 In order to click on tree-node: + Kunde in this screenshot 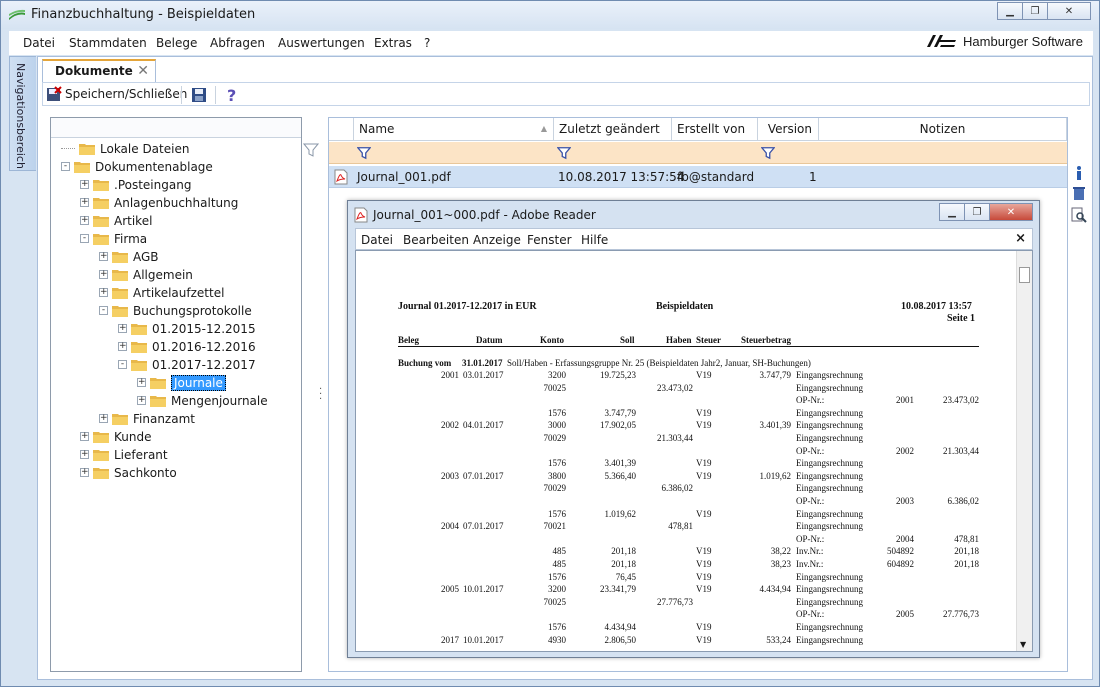, I will do `click(115, 436)`.